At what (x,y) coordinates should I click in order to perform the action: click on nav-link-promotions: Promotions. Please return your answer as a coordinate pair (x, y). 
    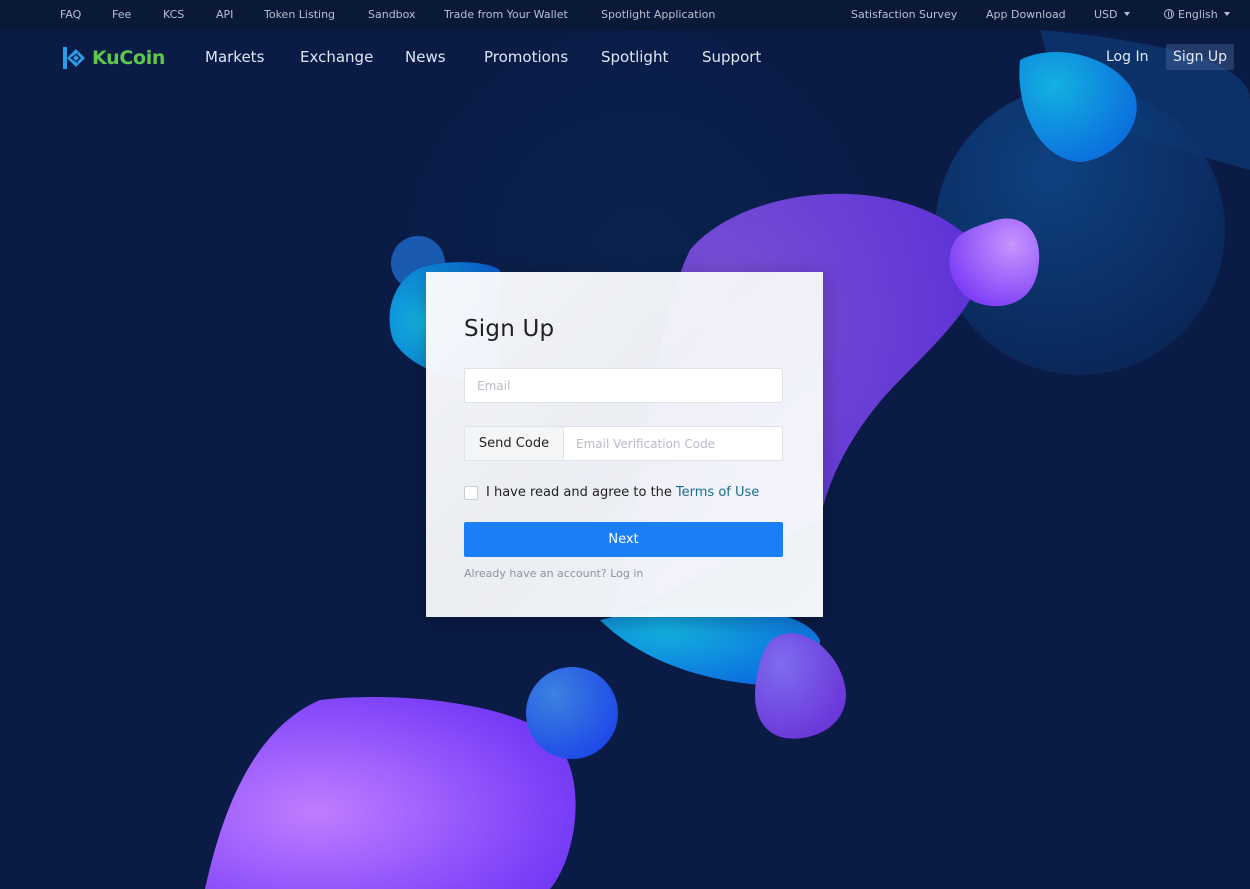
    Looking at the image, I should click on (526, 57).